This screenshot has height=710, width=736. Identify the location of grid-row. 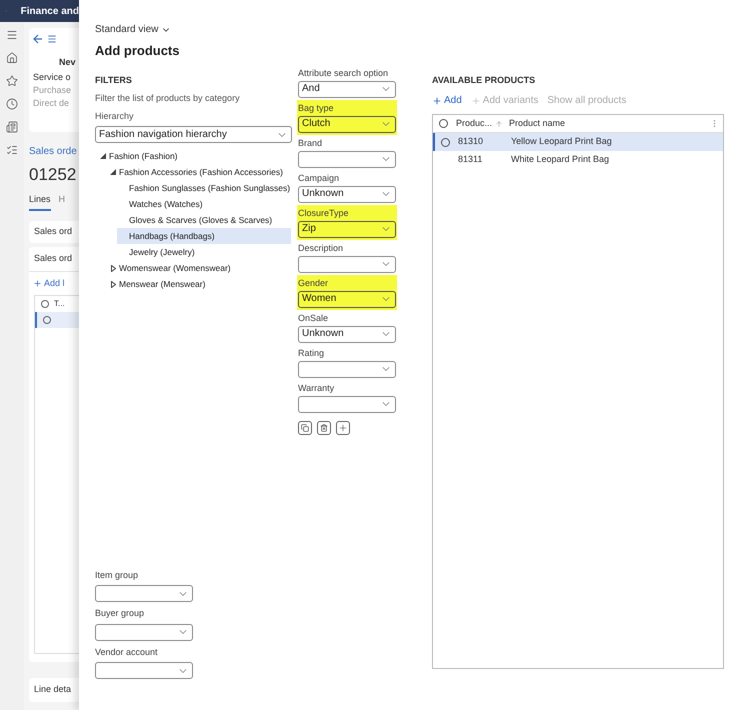
(57, 320).